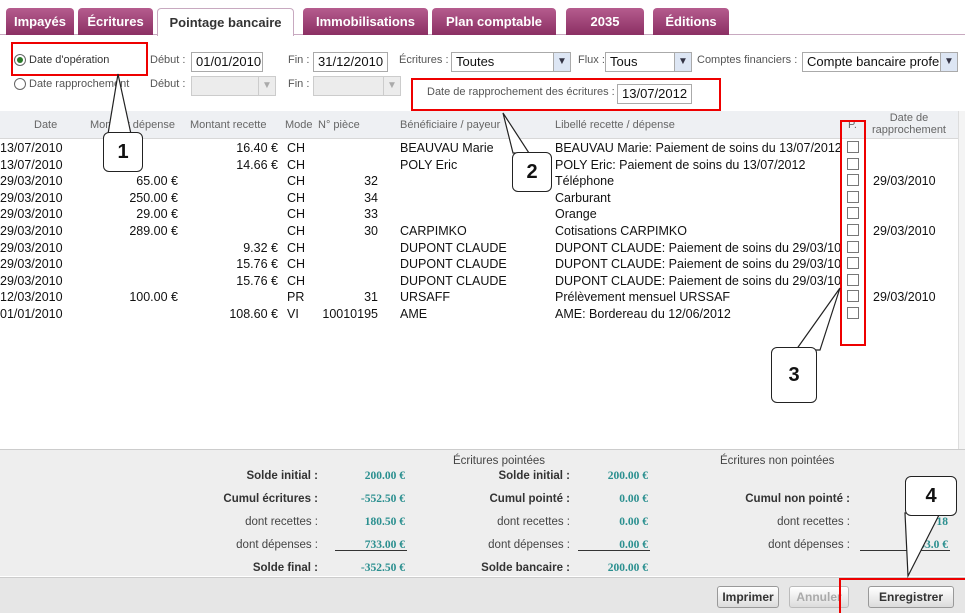 The height and width of the screenshot is (613, 965). What do you see at coordinates (961, 280) in the screenshot?
I see `table-scrollbar` at bounding box center [961, 280].